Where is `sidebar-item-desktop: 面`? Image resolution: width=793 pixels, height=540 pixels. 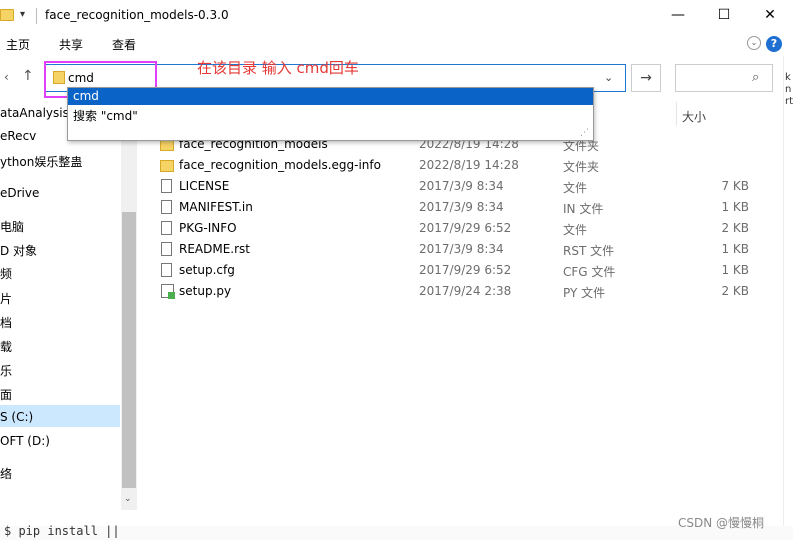
sidebar-item-desktop: 面 is located at coordinates (6, 394).